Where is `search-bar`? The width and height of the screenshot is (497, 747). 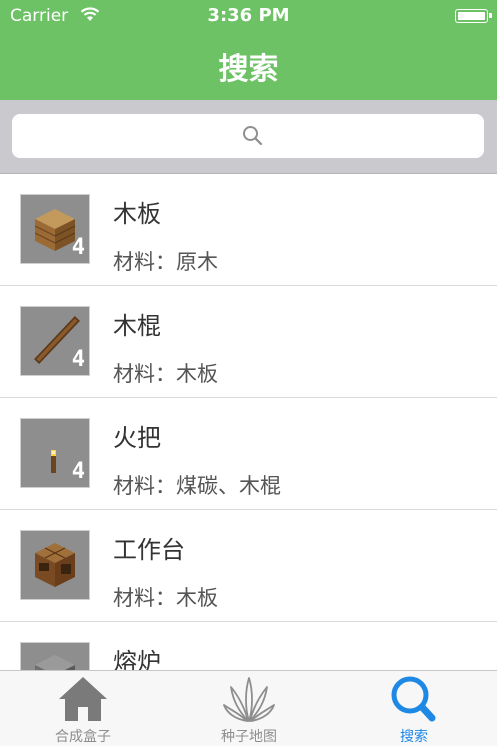
search-bar is located at coordinates (248, 137).